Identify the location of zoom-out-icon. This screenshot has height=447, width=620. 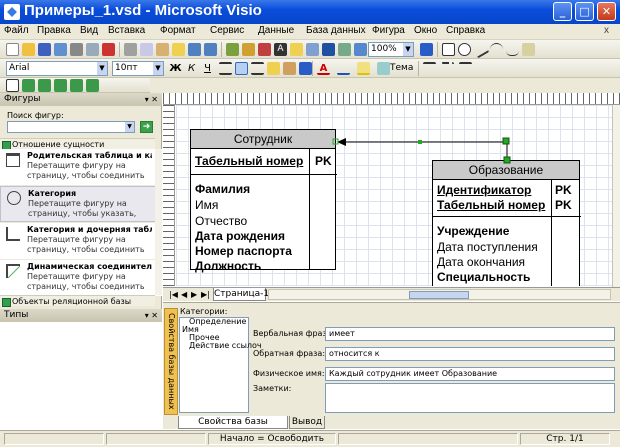
(360, 49).